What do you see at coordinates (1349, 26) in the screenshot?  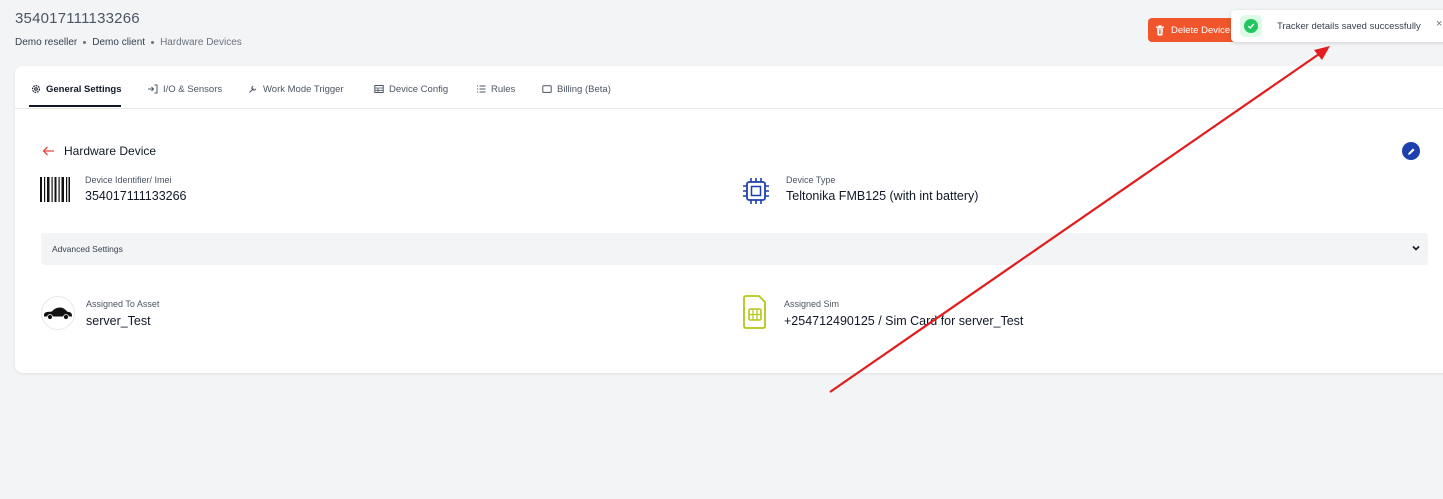 I see `toast-message: Tracker details saved successfully` at bounding box center [1349, 26].